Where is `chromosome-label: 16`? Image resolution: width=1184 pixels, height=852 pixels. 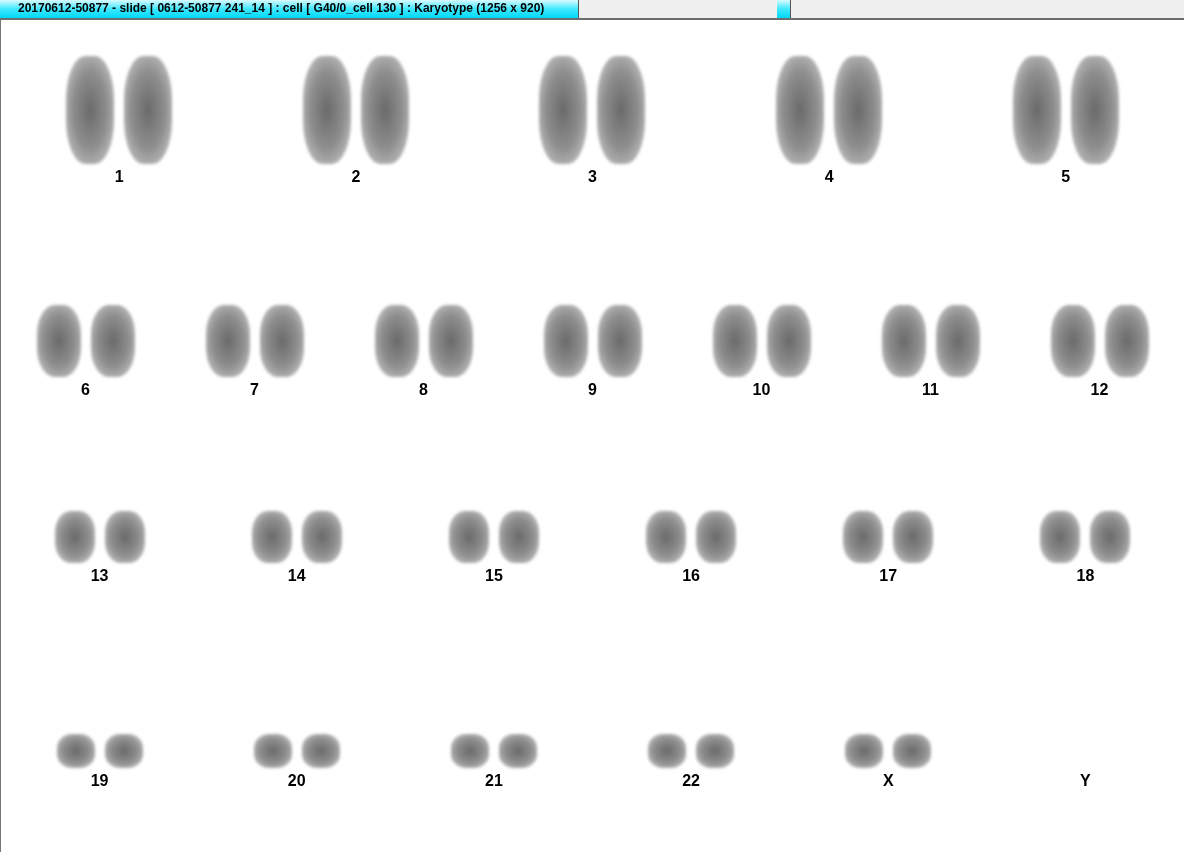 chromosome-label: 16 is located at coordinates (691, 576).